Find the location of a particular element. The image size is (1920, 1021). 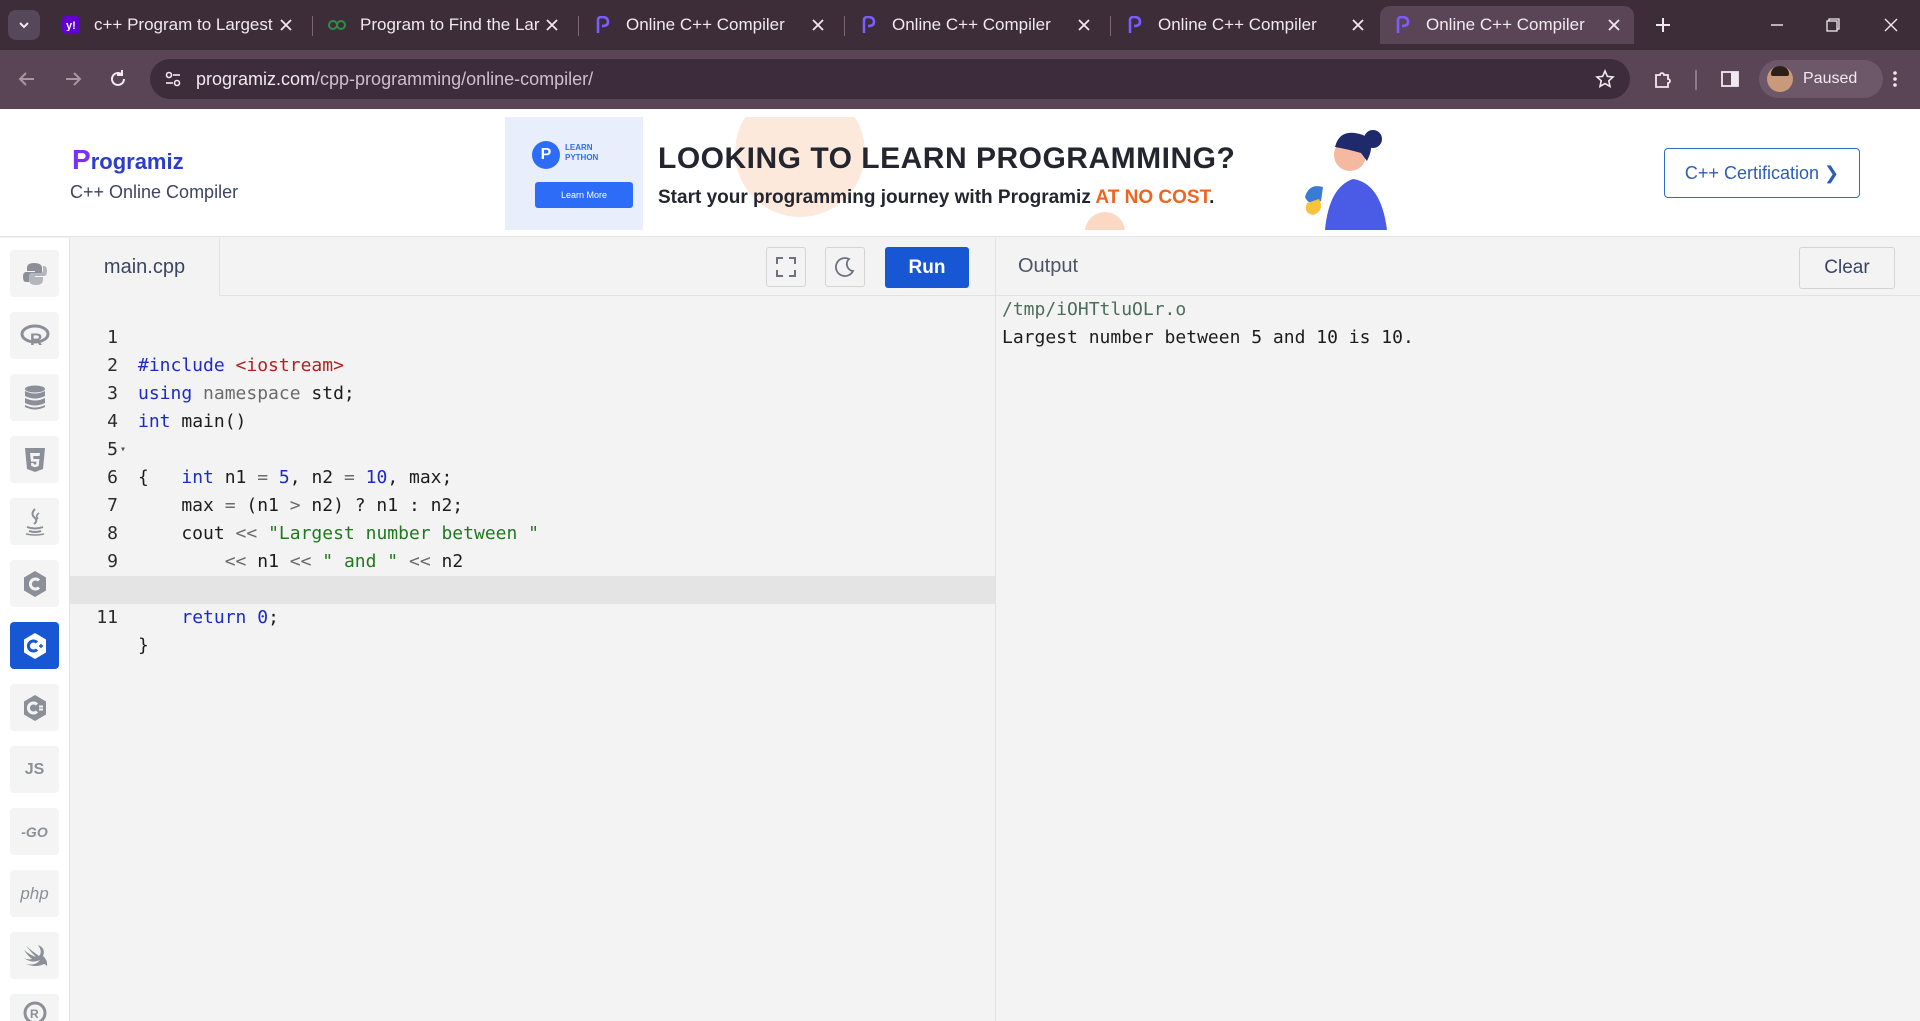

back-button is located at coordinates (27, 79).